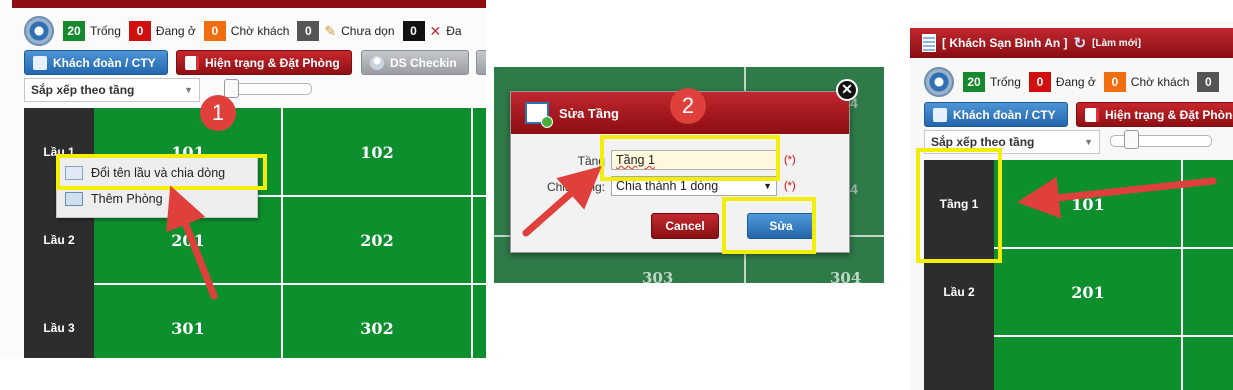 The height and width of the screenshot is (390, 1233). What do you see at coordinates (161, 172) in the screenshot?
I see `highlight-rename-menu` at bounding box center [161, 172].